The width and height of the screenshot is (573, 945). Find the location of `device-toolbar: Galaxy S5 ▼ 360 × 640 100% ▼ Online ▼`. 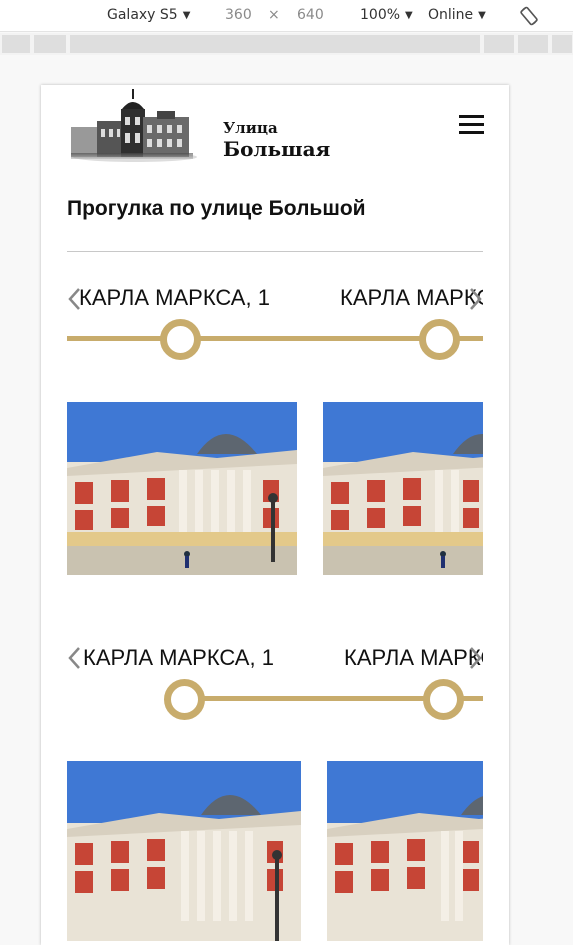

device-toolbar: Galaxy S5 ▼ 360 × 640 100% ▼ Online ▼ is located at coordinates (286, 16).